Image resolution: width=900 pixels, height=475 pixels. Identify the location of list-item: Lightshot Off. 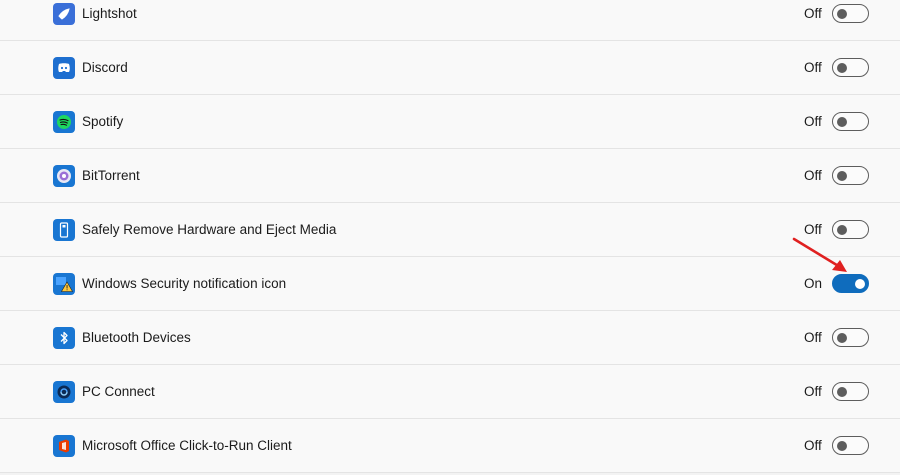
(450, 20).